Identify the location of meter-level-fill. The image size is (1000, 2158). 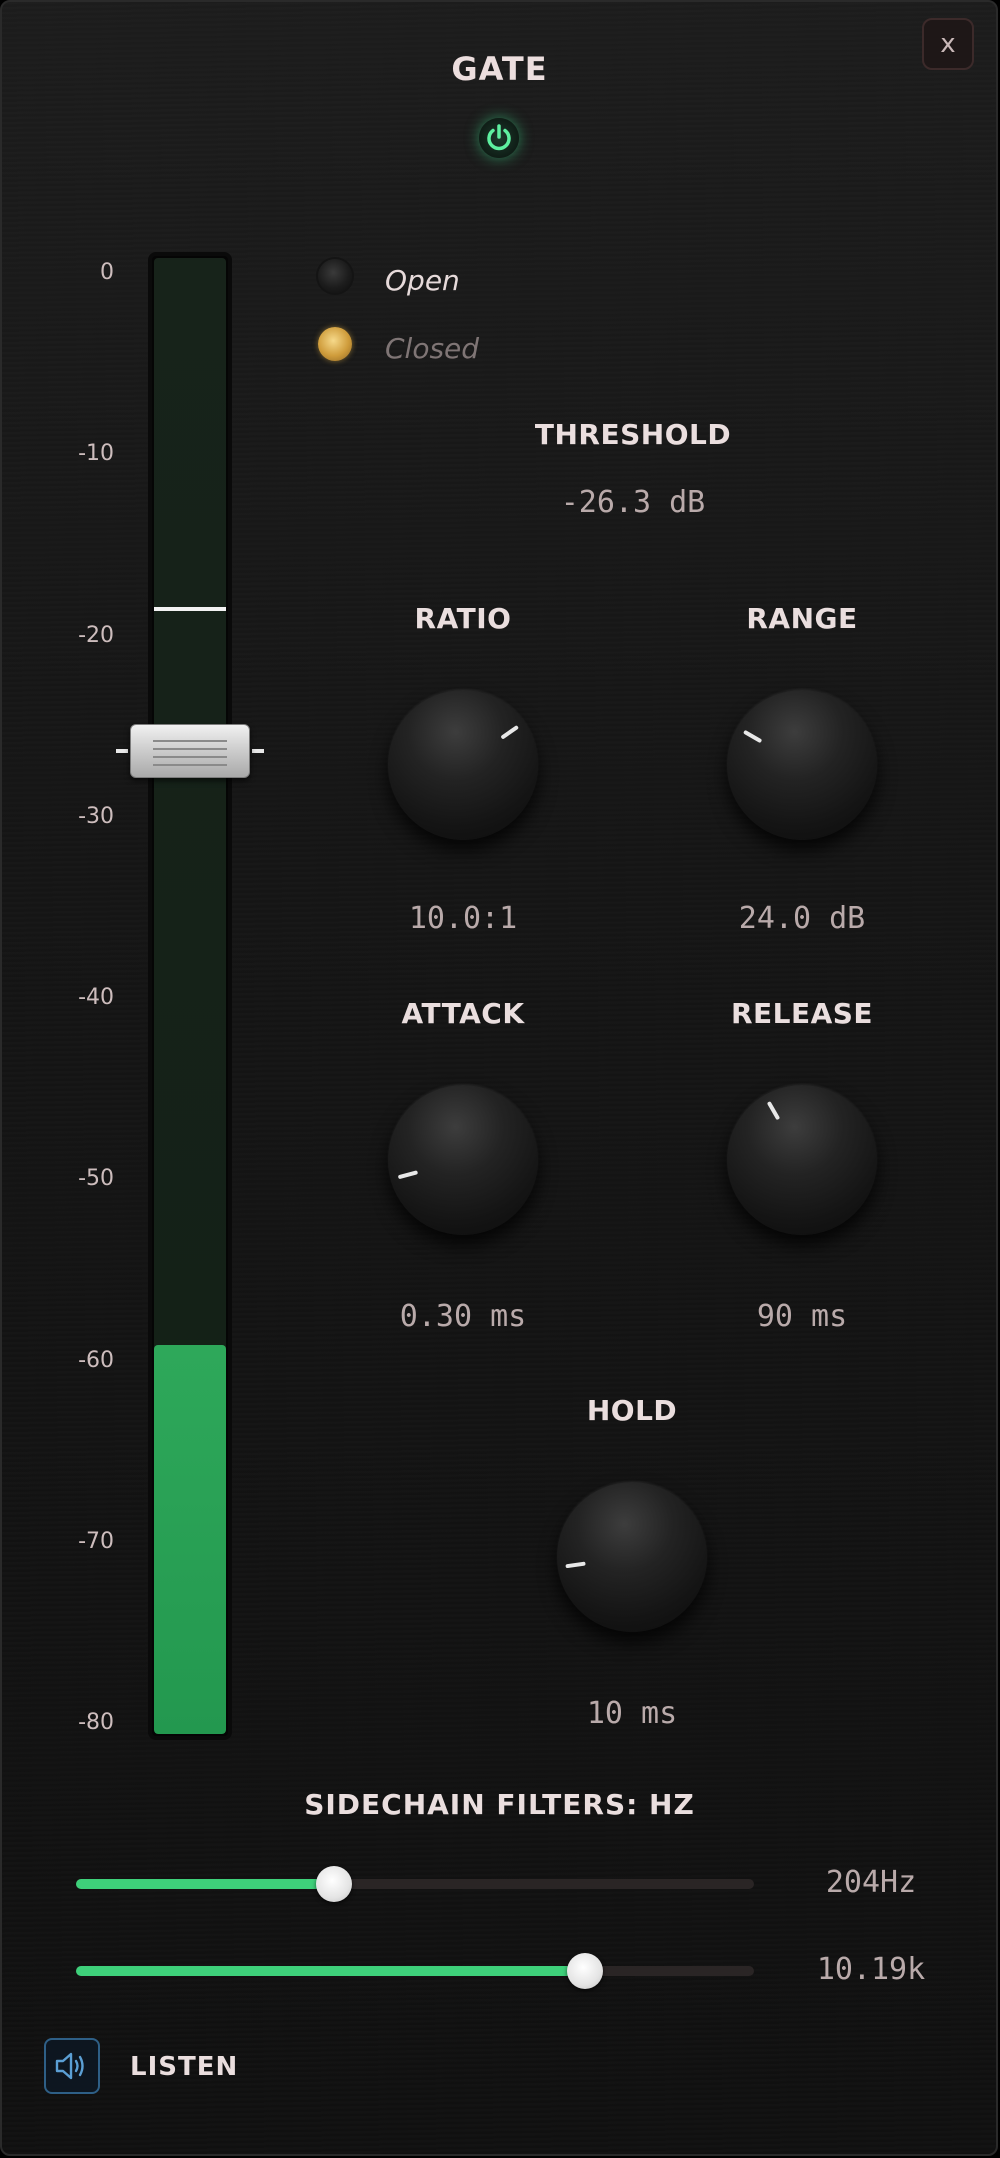
(190, 1539).